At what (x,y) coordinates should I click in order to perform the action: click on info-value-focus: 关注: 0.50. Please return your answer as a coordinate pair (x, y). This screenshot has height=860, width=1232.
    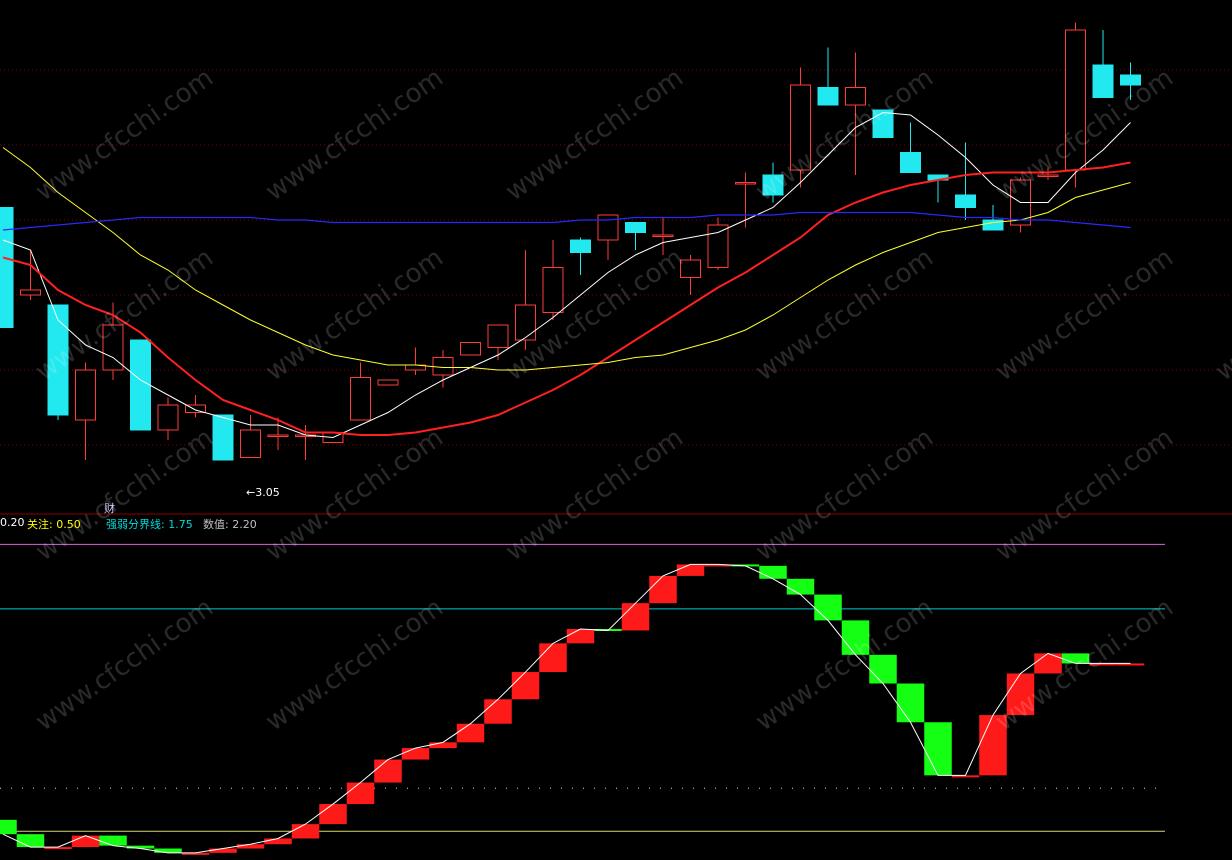
    Looking at the image, I should click on (54, 524).